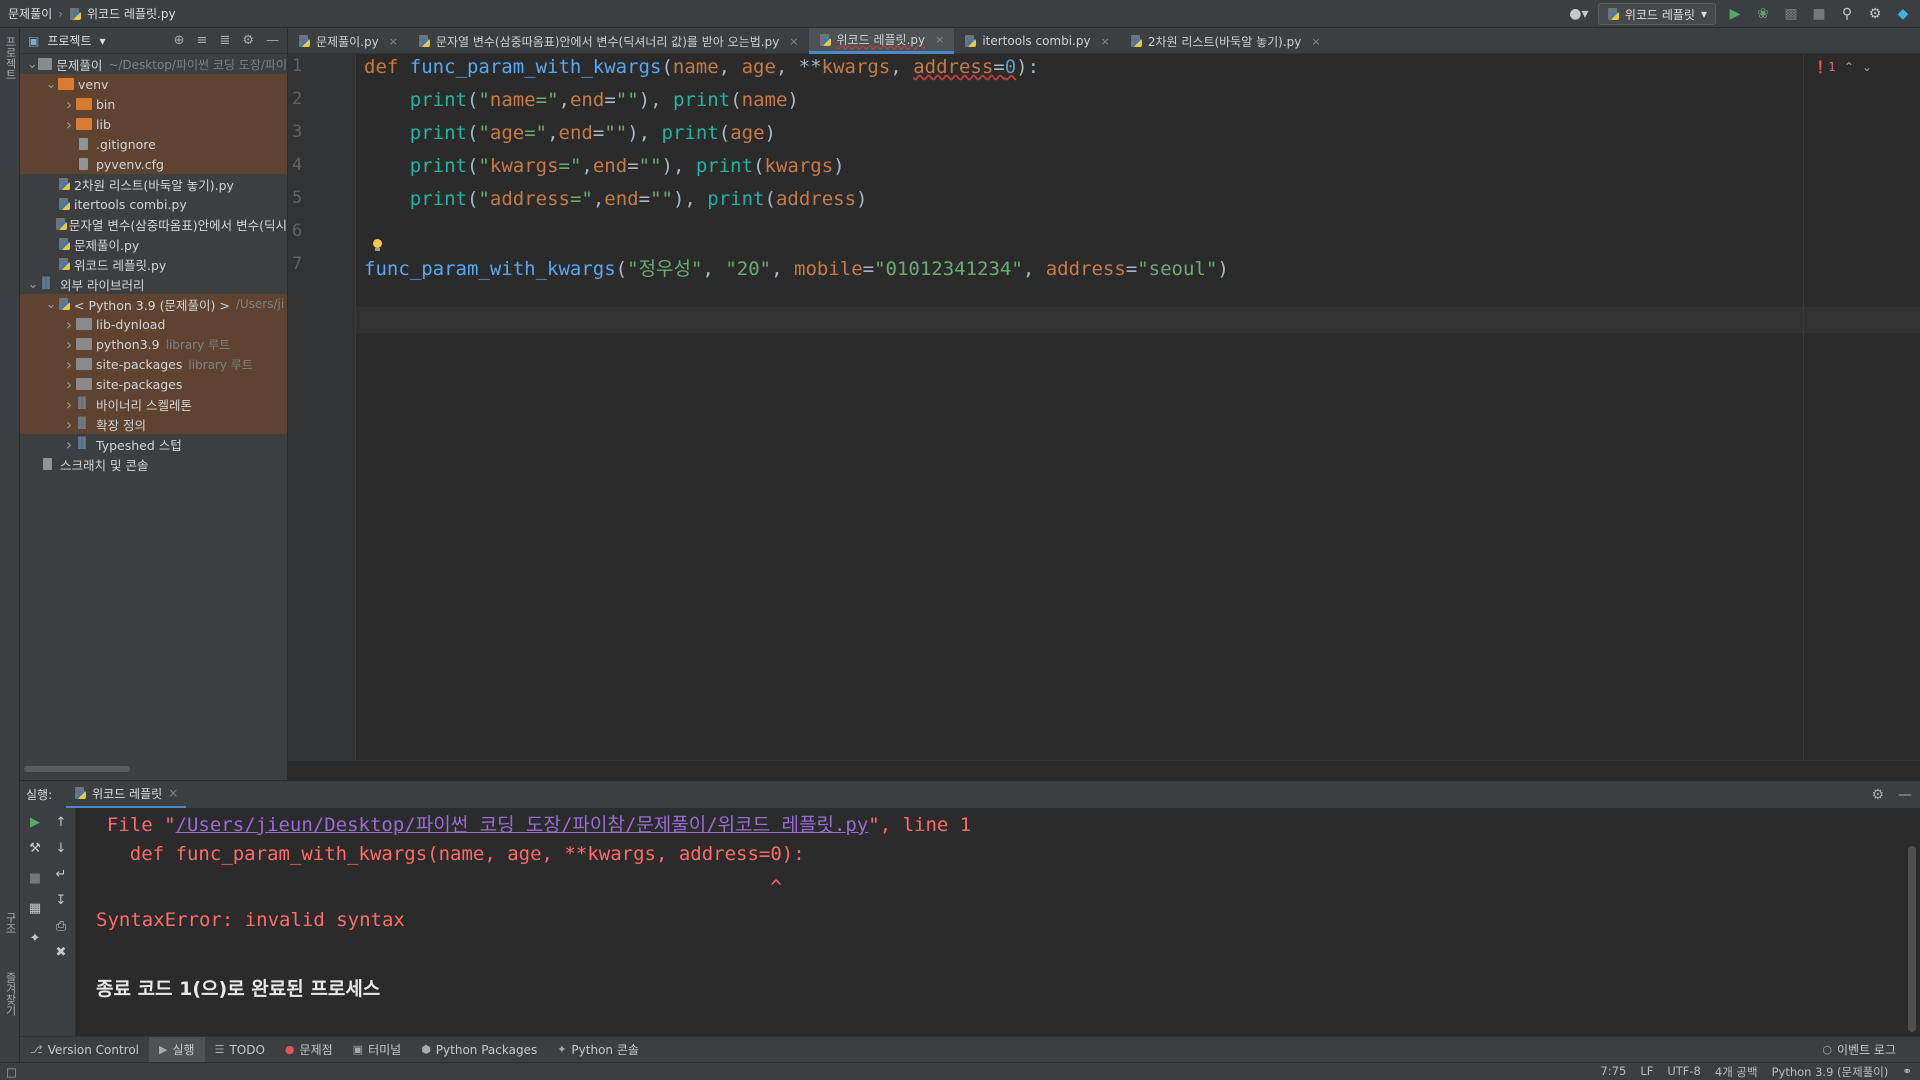  I want to click on trash-icon: ✖, so click(61, 953).